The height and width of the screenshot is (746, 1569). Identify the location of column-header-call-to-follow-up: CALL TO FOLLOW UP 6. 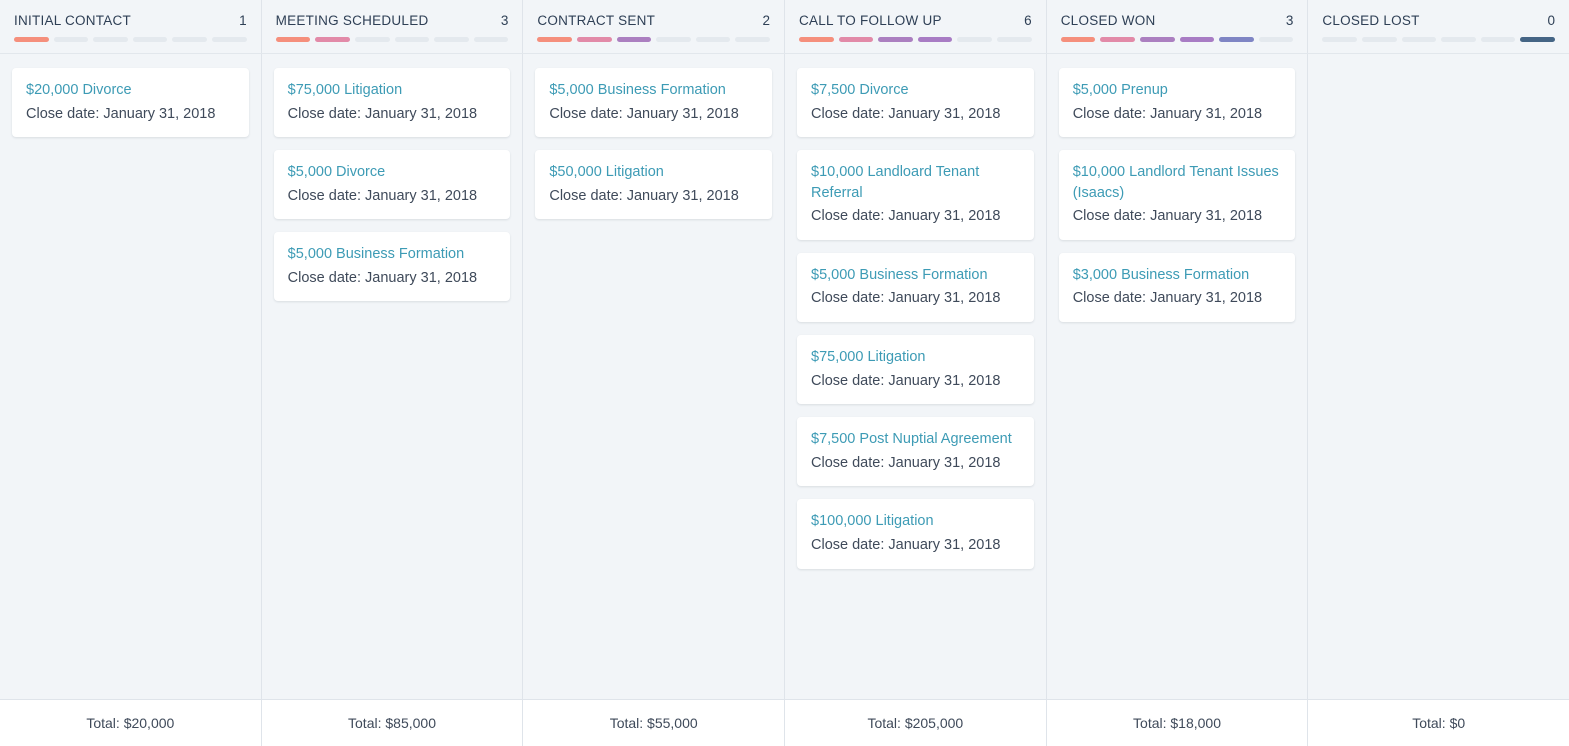
(916, 26).